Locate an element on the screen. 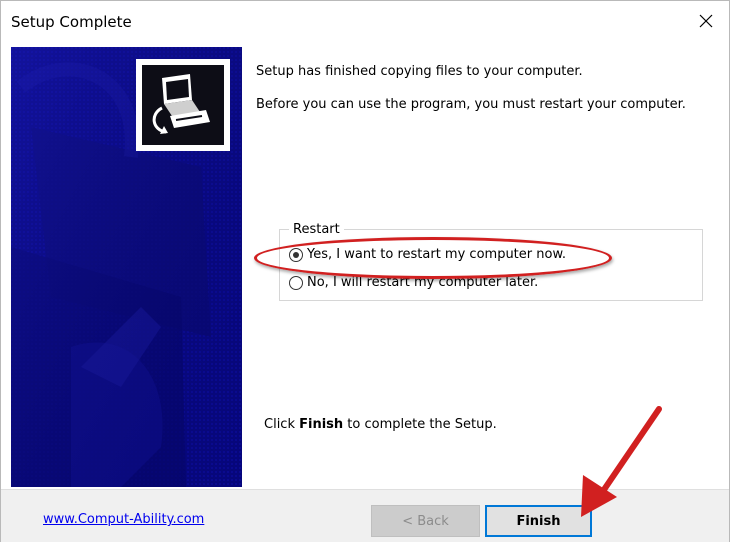  restart-now-radio: Yes, I want to restart my computer now. is located at coordinates (427, 254).